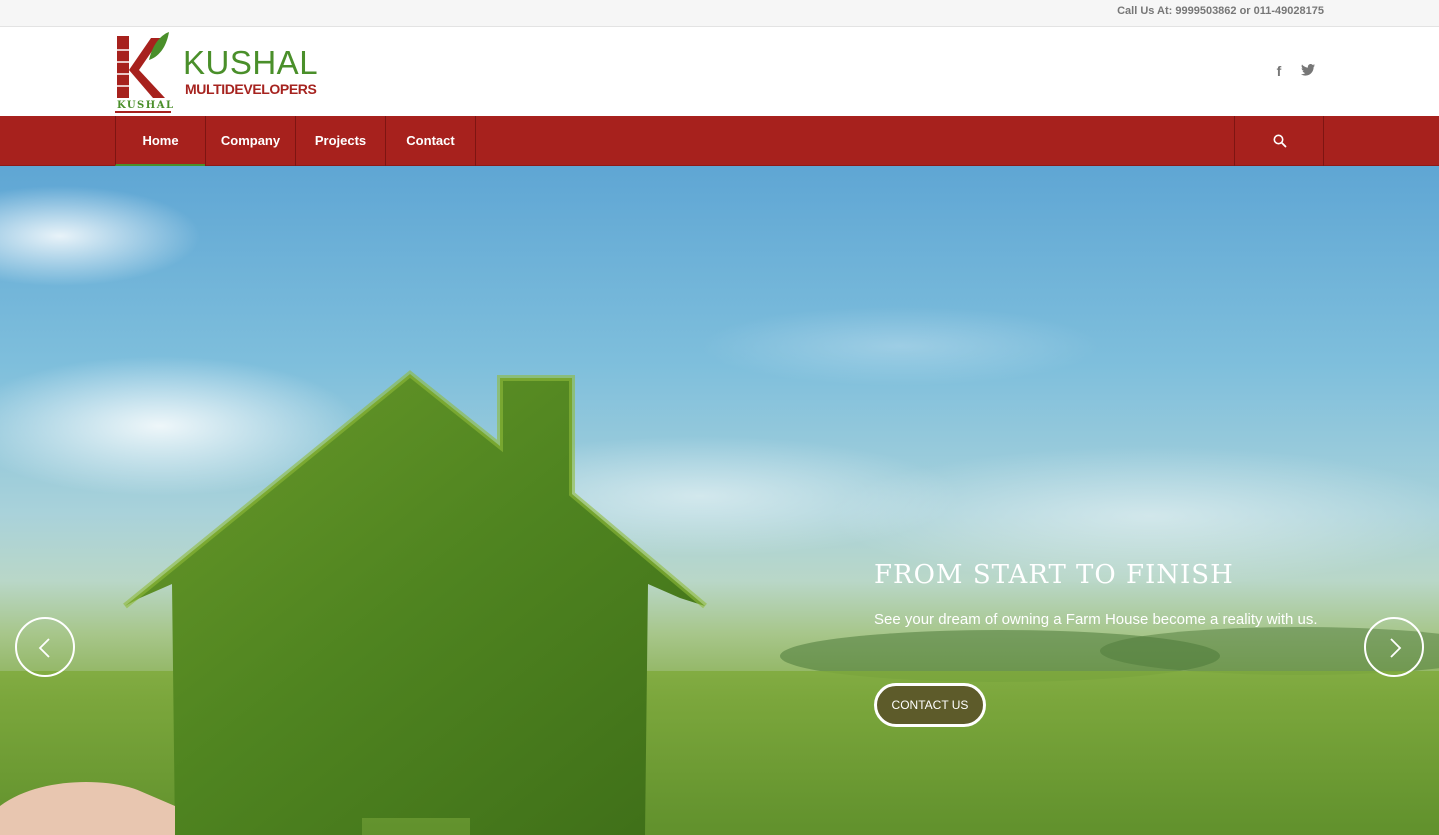 The width and height of the screenshot is (1439, 835). I want to click on logo-small-text: KUSHAL, so click(146, 105).